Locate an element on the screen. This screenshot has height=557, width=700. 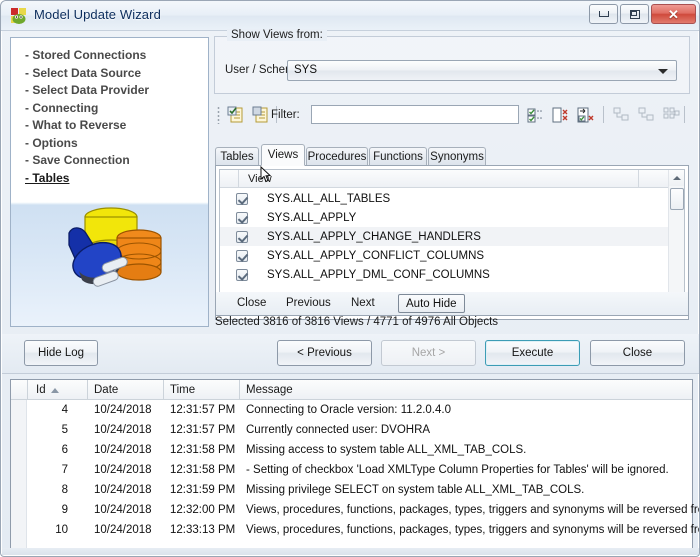
step-connecting: - Connecting is located at coordinates (87, 109).